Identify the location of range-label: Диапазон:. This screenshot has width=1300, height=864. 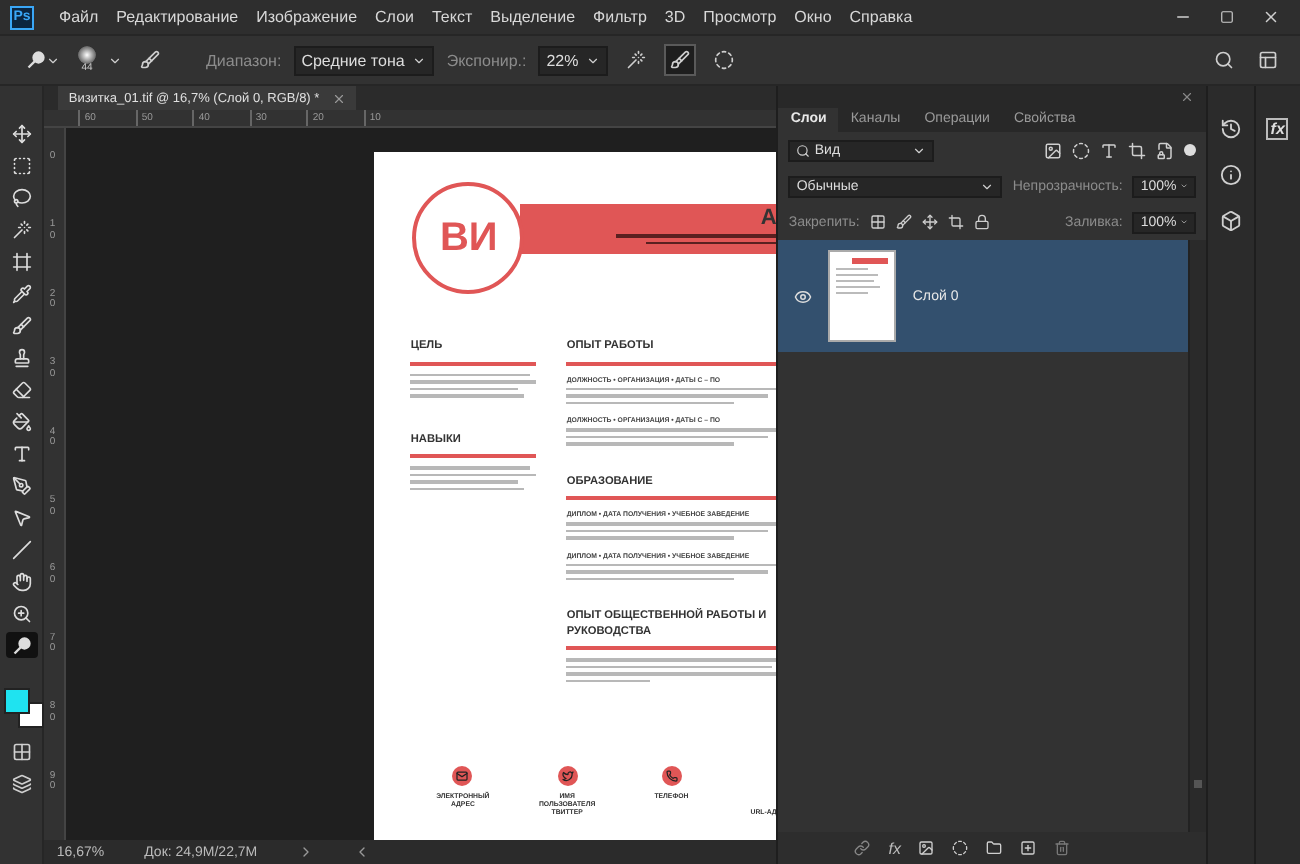
(244, 60).